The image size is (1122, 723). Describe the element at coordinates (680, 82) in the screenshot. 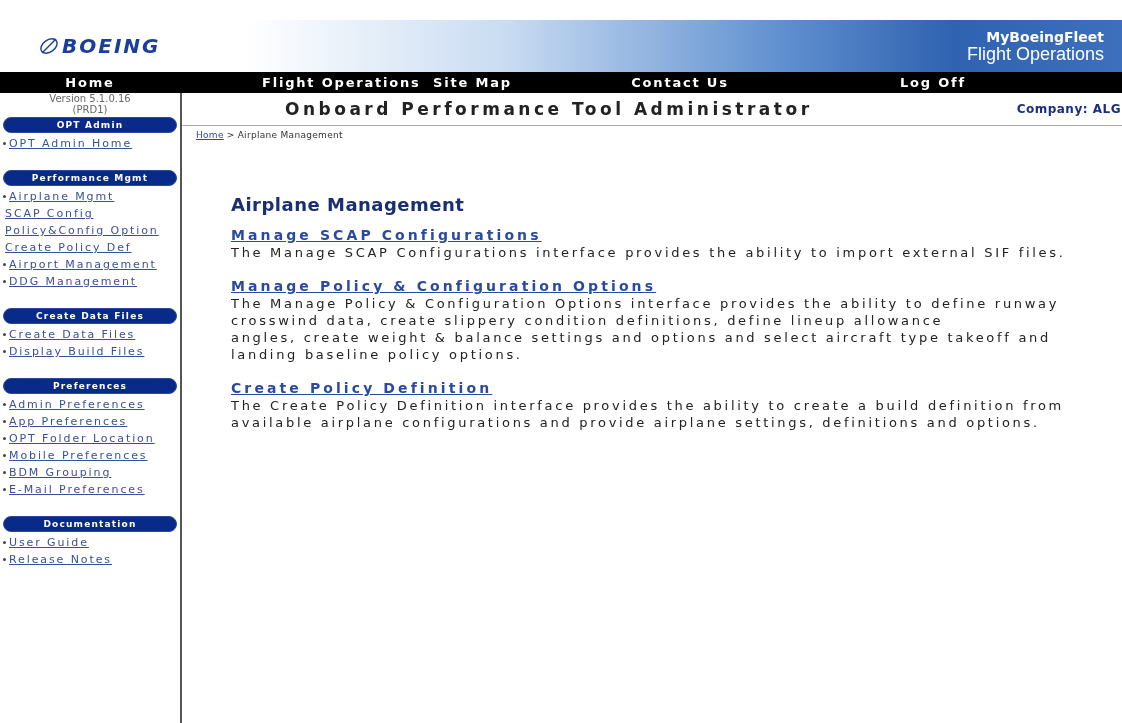

I see `nav-link: Contact Us` at that location.